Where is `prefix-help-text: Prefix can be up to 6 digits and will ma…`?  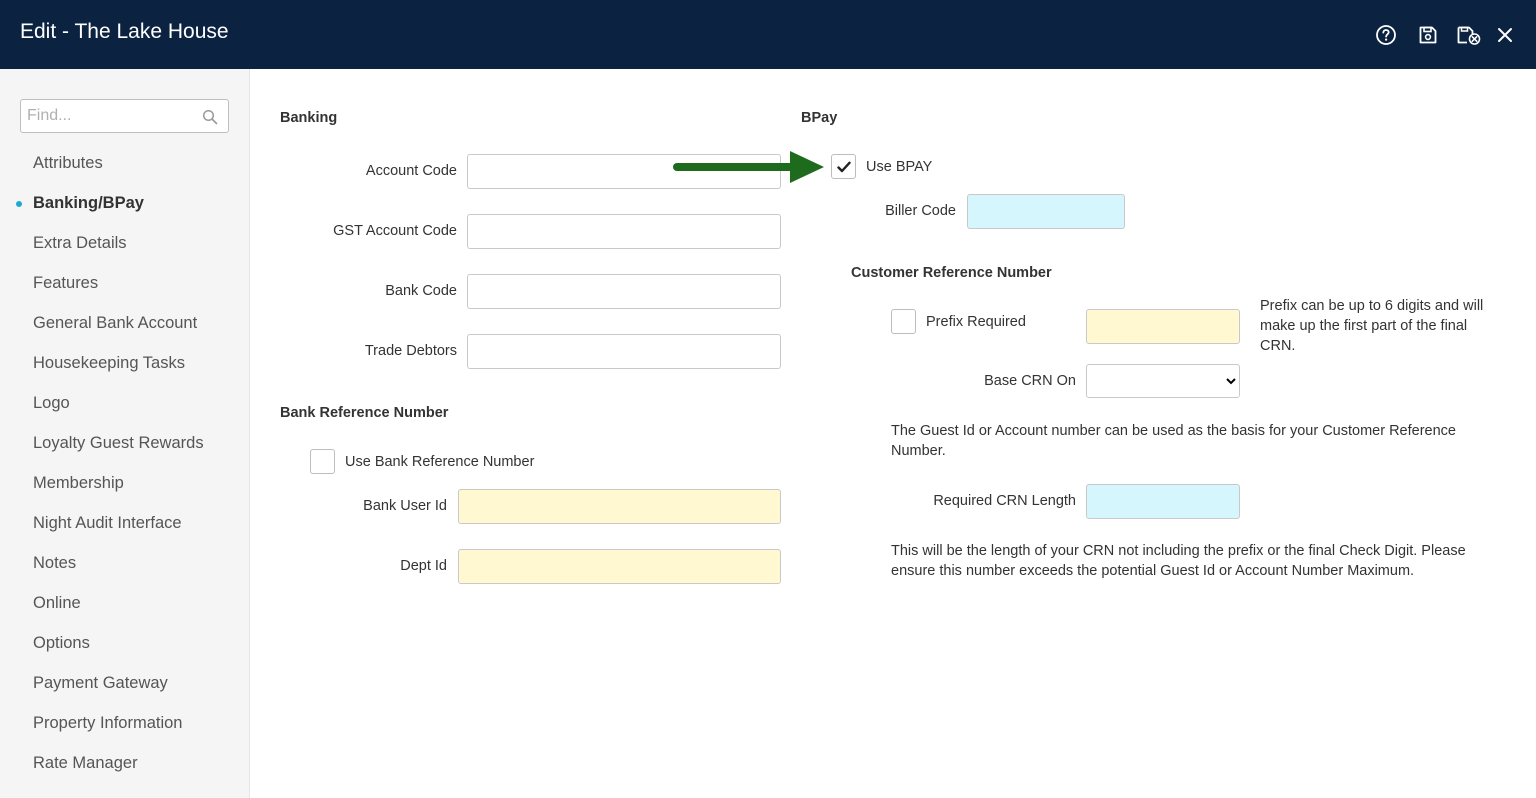
prefix-help-text: Prefix can be up to 6 digits and will ma… is located at coordinates (1372, 326).